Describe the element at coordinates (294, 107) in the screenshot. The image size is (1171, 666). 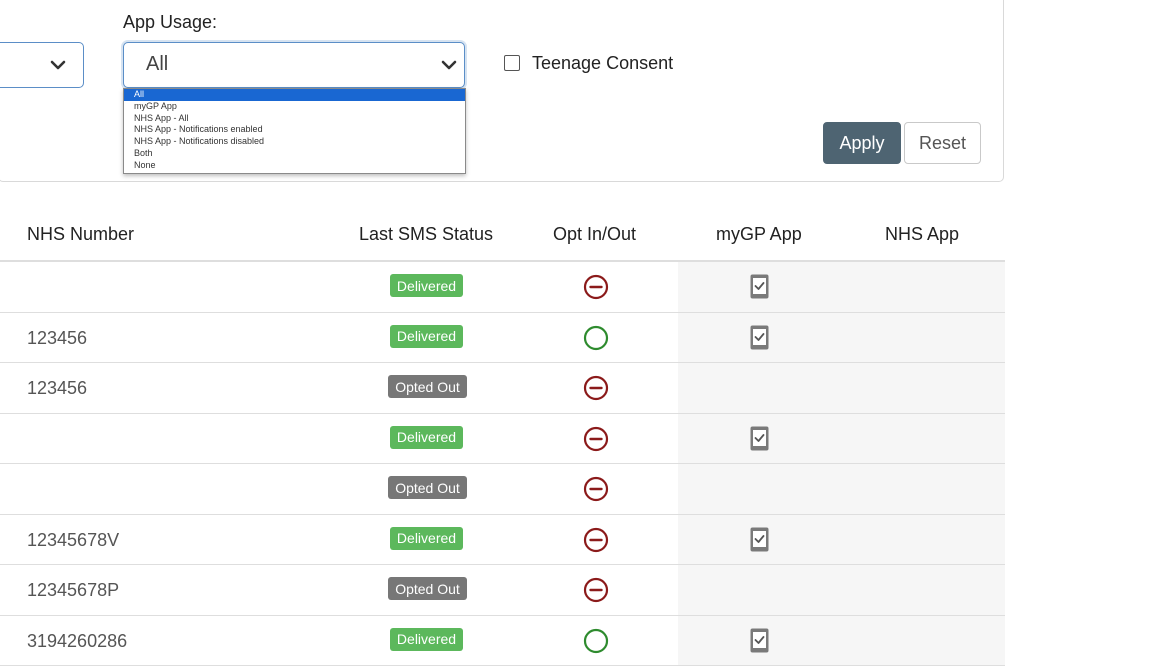
I see `dropdown-option: myGP App` at that location.